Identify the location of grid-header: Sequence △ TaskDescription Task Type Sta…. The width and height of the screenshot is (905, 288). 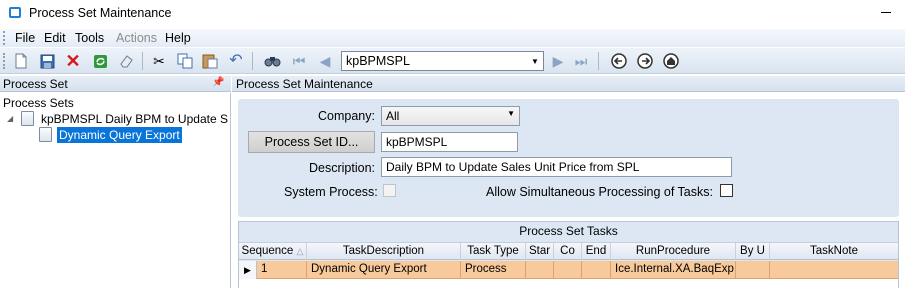
(568, 251).